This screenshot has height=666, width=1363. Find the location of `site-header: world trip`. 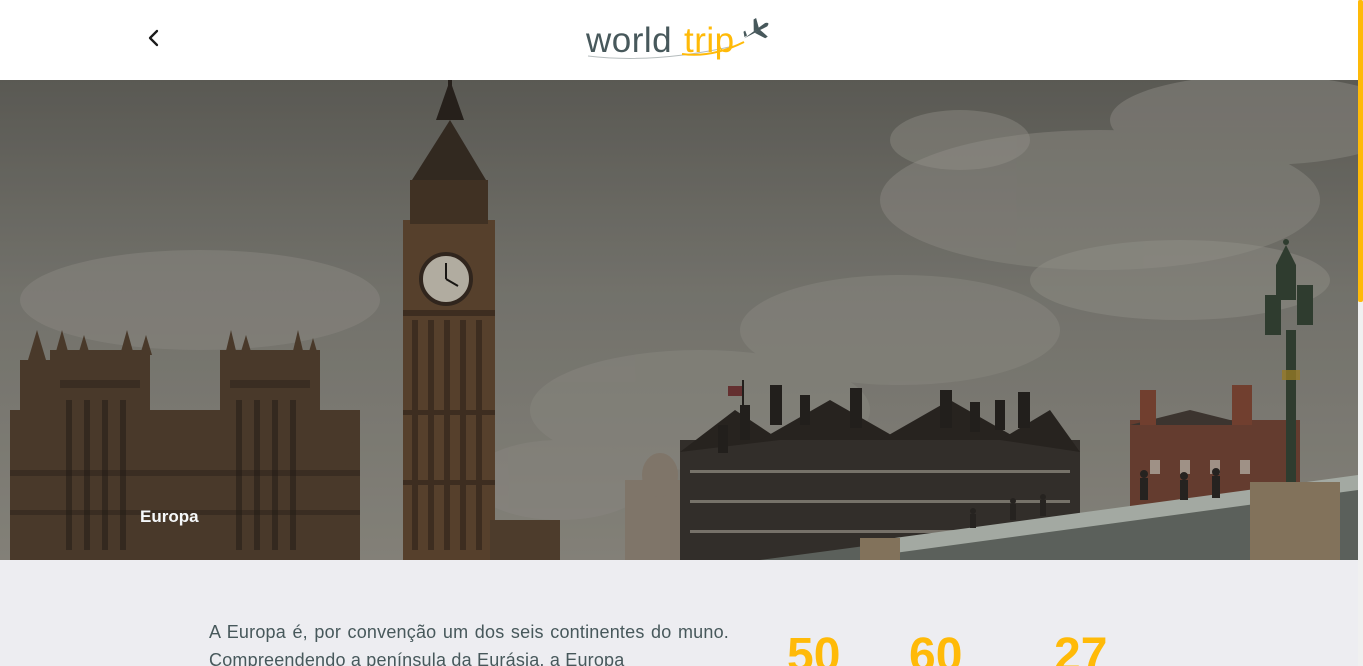

site-header: world trip is located at coordinates (681, 40).